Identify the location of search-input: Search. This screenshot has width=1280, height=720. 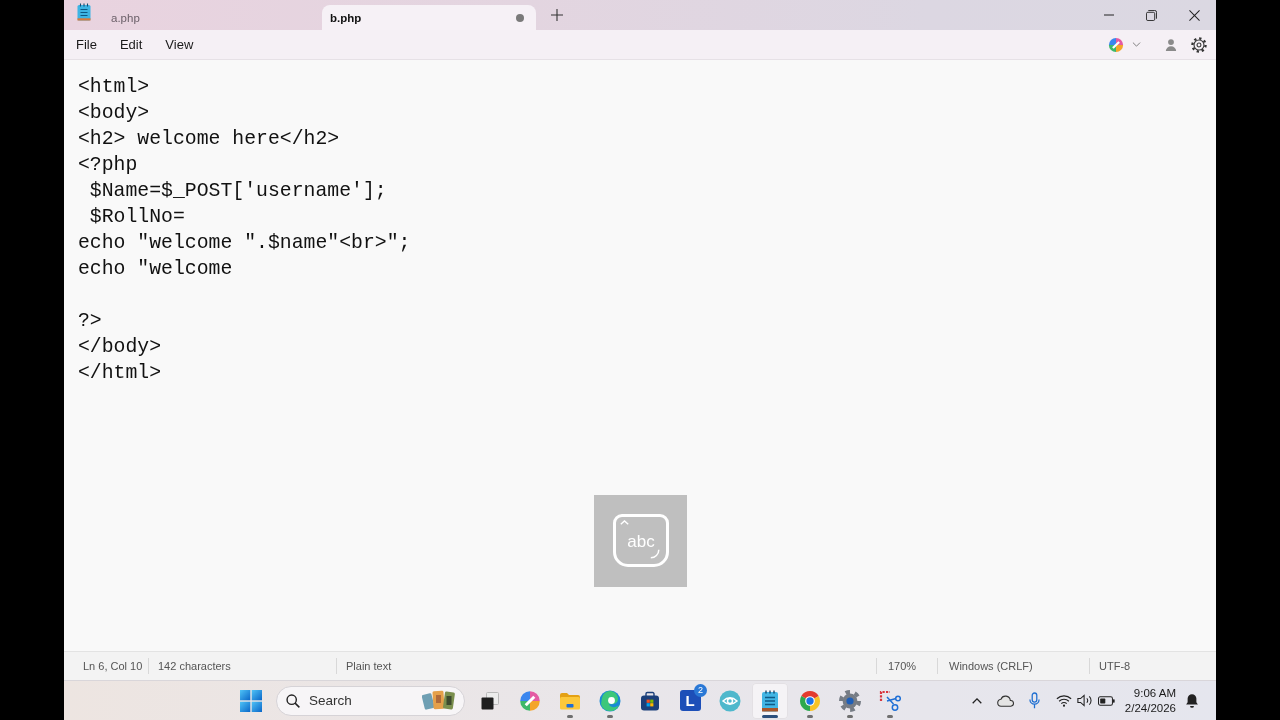
(361, 700).